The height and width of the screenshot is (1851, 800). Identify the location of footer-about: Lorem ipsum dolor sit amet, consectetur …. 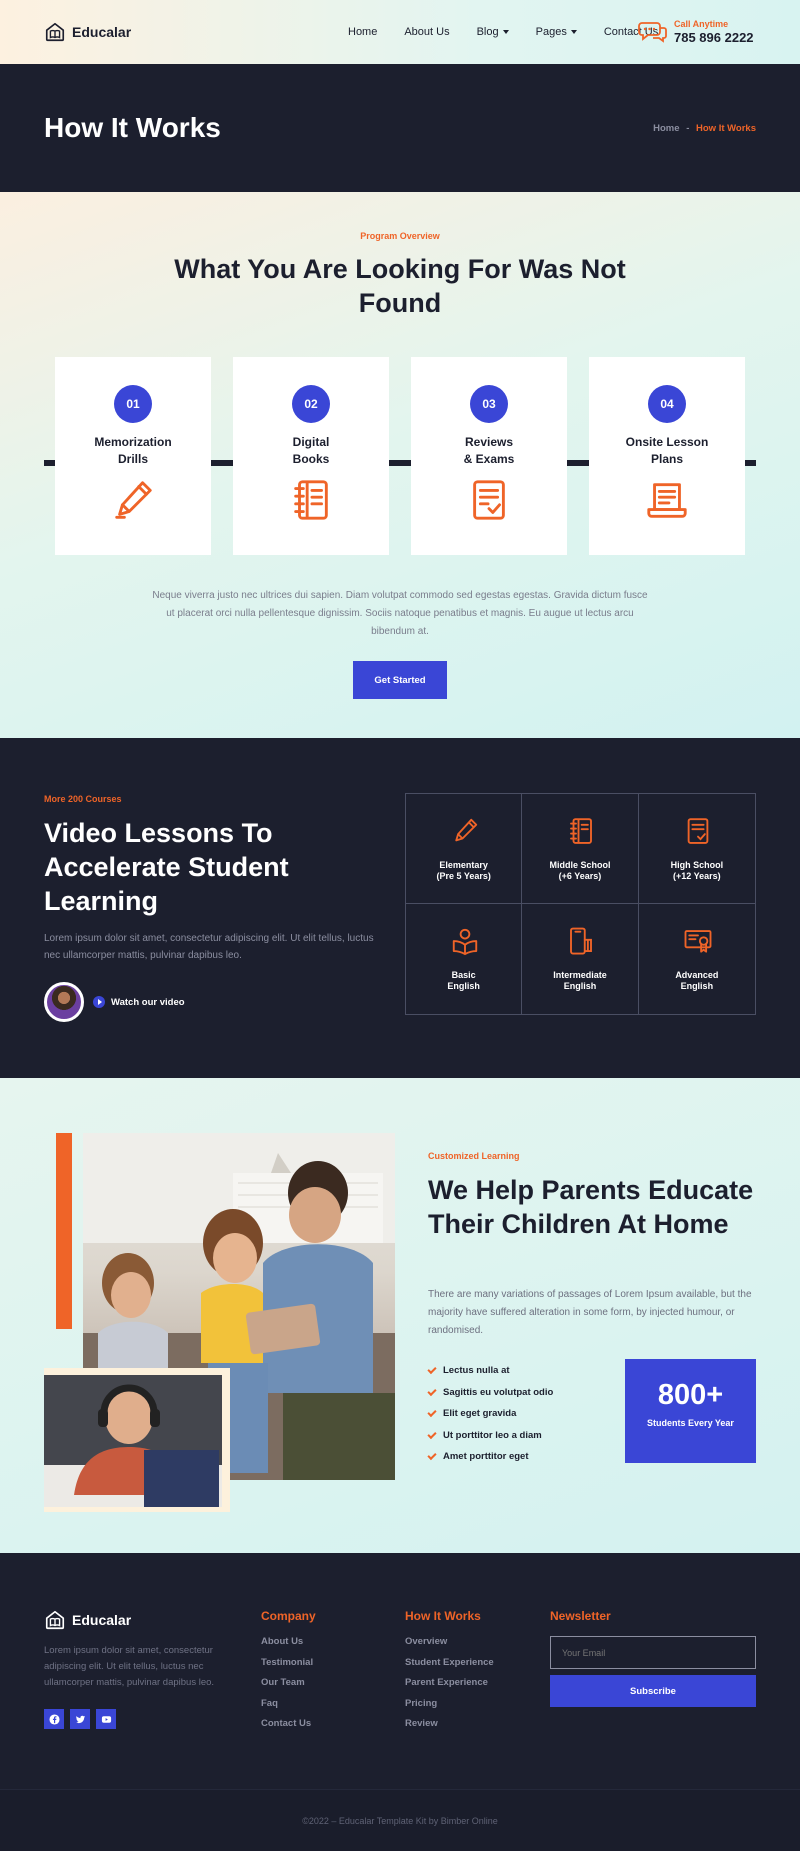
(129, 1666).